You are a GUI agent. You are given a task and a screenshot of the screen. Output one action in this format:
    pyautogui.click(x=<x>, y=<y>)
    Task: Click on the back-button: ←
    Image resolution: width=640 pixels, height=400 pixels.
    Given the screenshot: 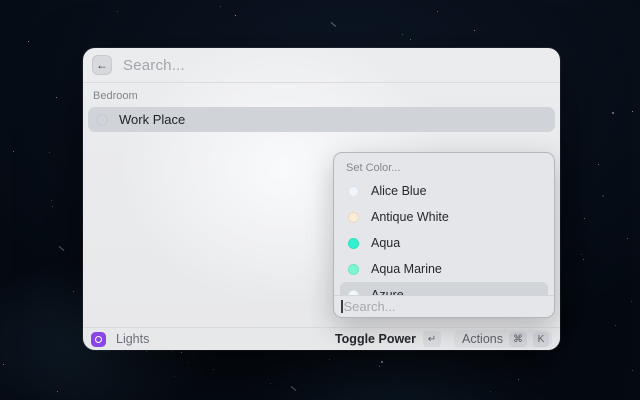 What is the action you would take?
    pyautogui.click(x=102, y=65)
    